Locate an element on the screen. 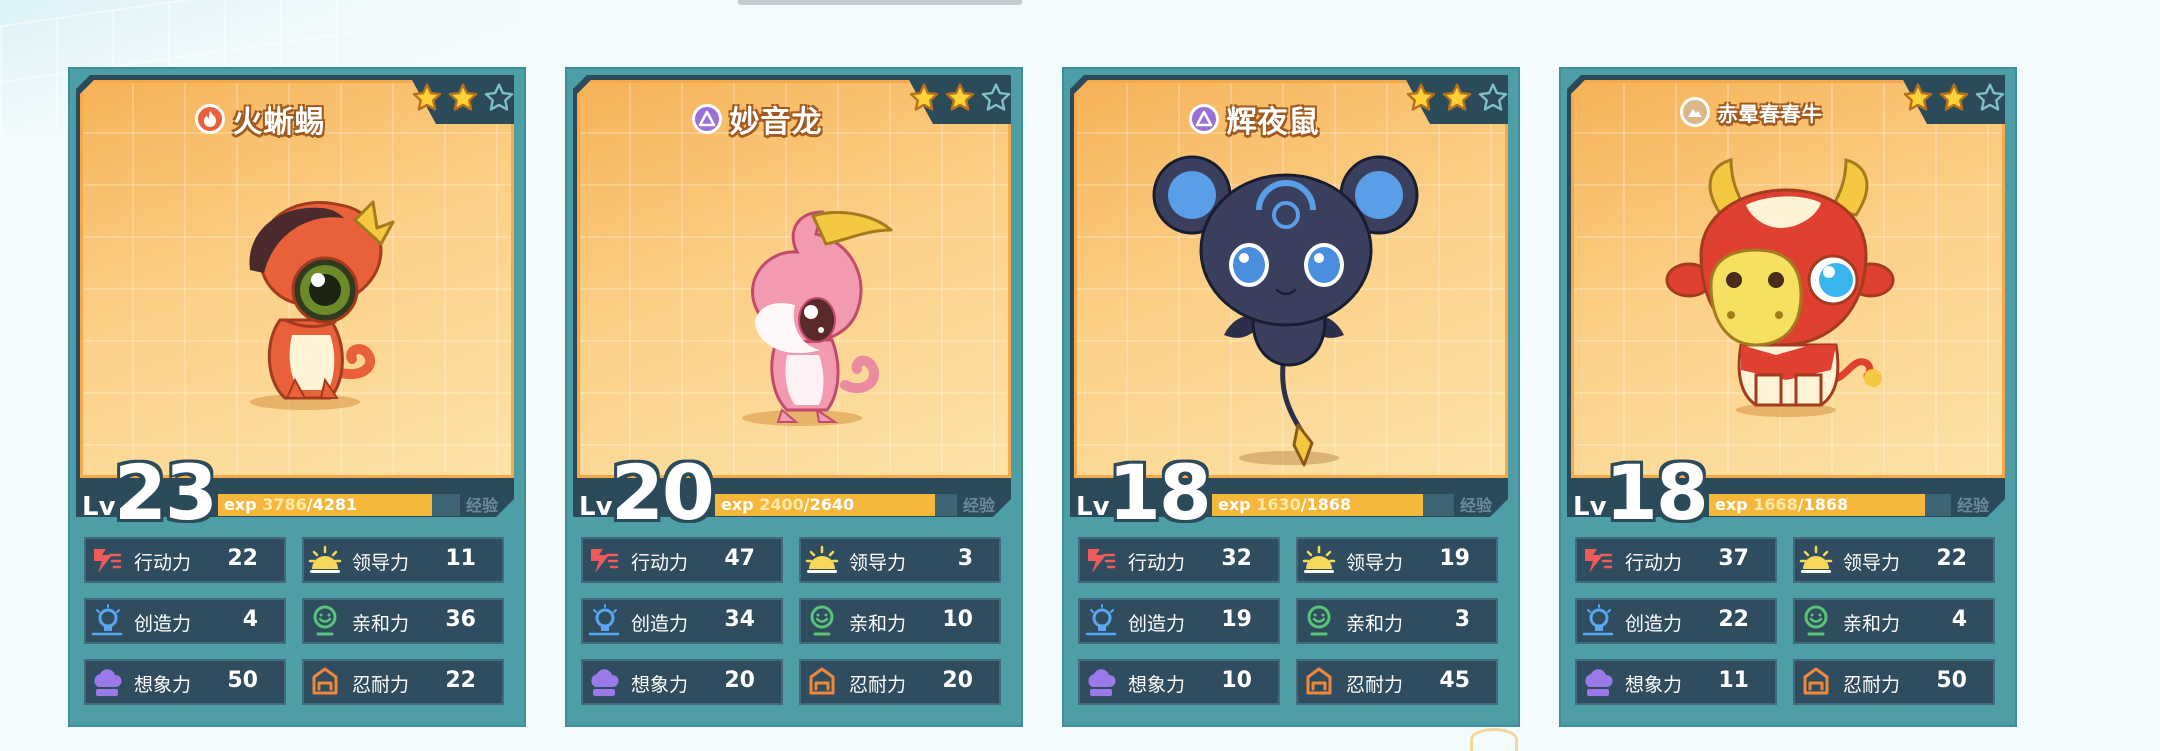  exp-readout: exp 1630/1868 is located at coordinates (1284, 505).